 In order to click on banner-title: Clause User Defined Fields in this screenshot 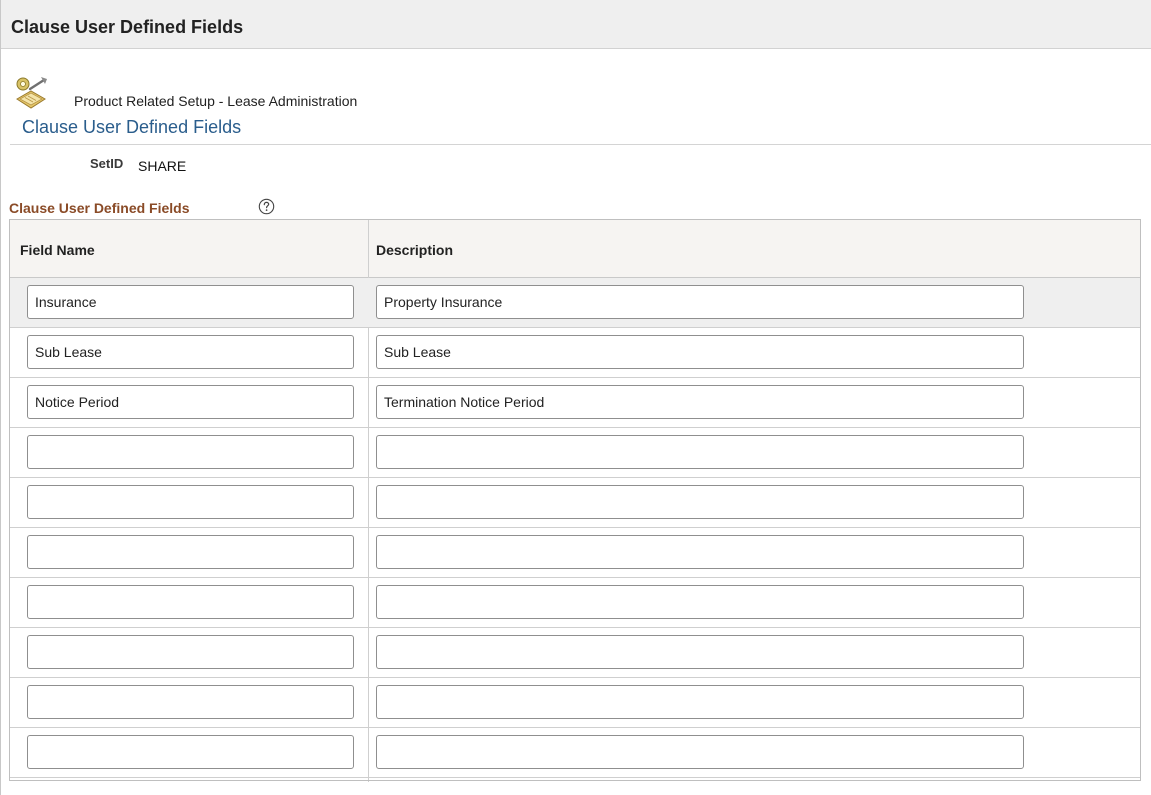, I will do `click(127, 27)`.